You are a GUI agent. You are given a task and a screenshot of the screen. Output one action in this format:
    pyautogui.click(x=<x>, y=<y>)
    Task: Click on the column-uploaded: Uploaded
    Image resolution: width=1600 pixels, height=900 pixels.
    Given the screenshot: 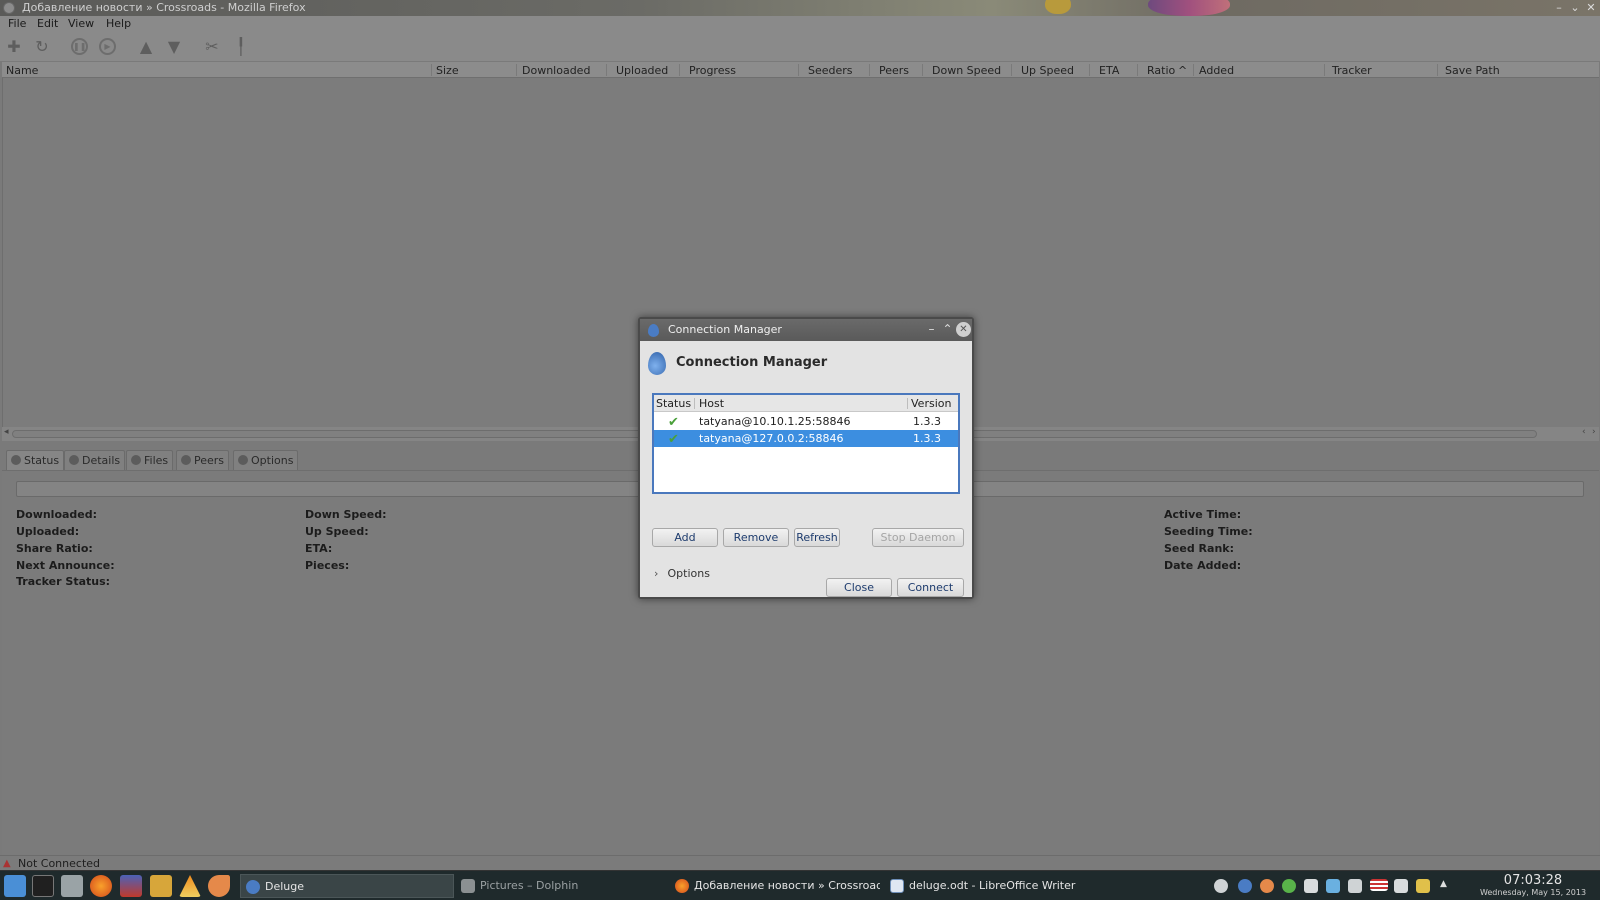 What is the action you would take?
    pyautogui.click(x=642, y=70)
    